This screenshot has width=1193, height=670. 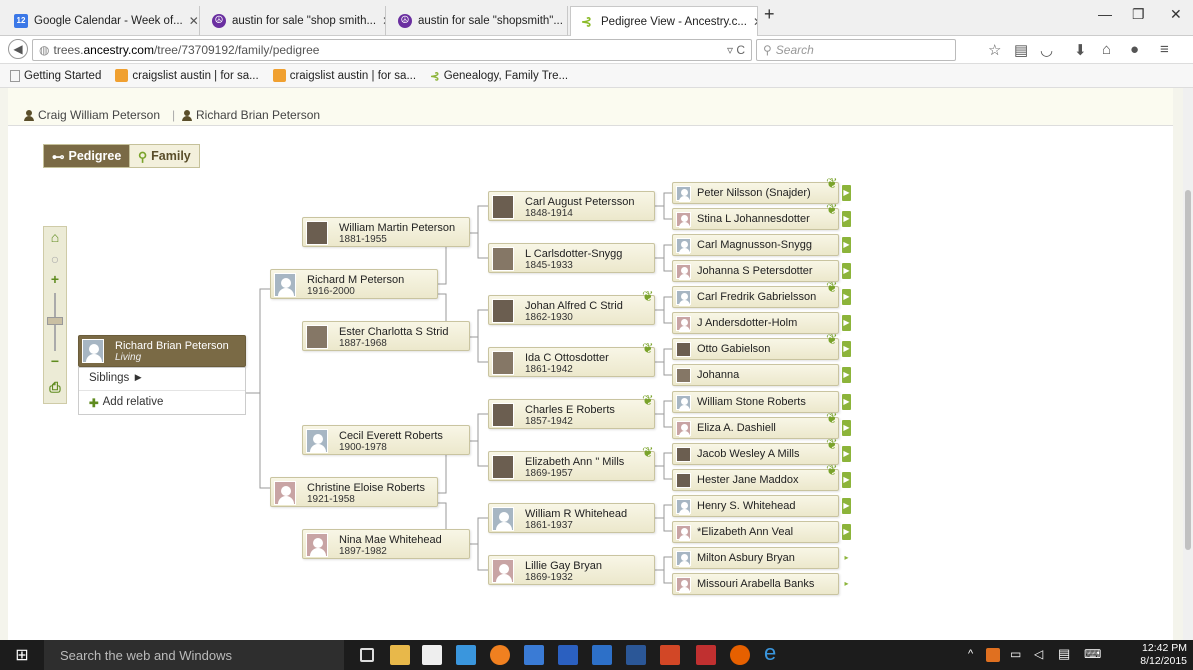 What do you see at coordinates (18, 49) in the screenshot?
I see `back-button: ◀` at bounding box center [18, 49].